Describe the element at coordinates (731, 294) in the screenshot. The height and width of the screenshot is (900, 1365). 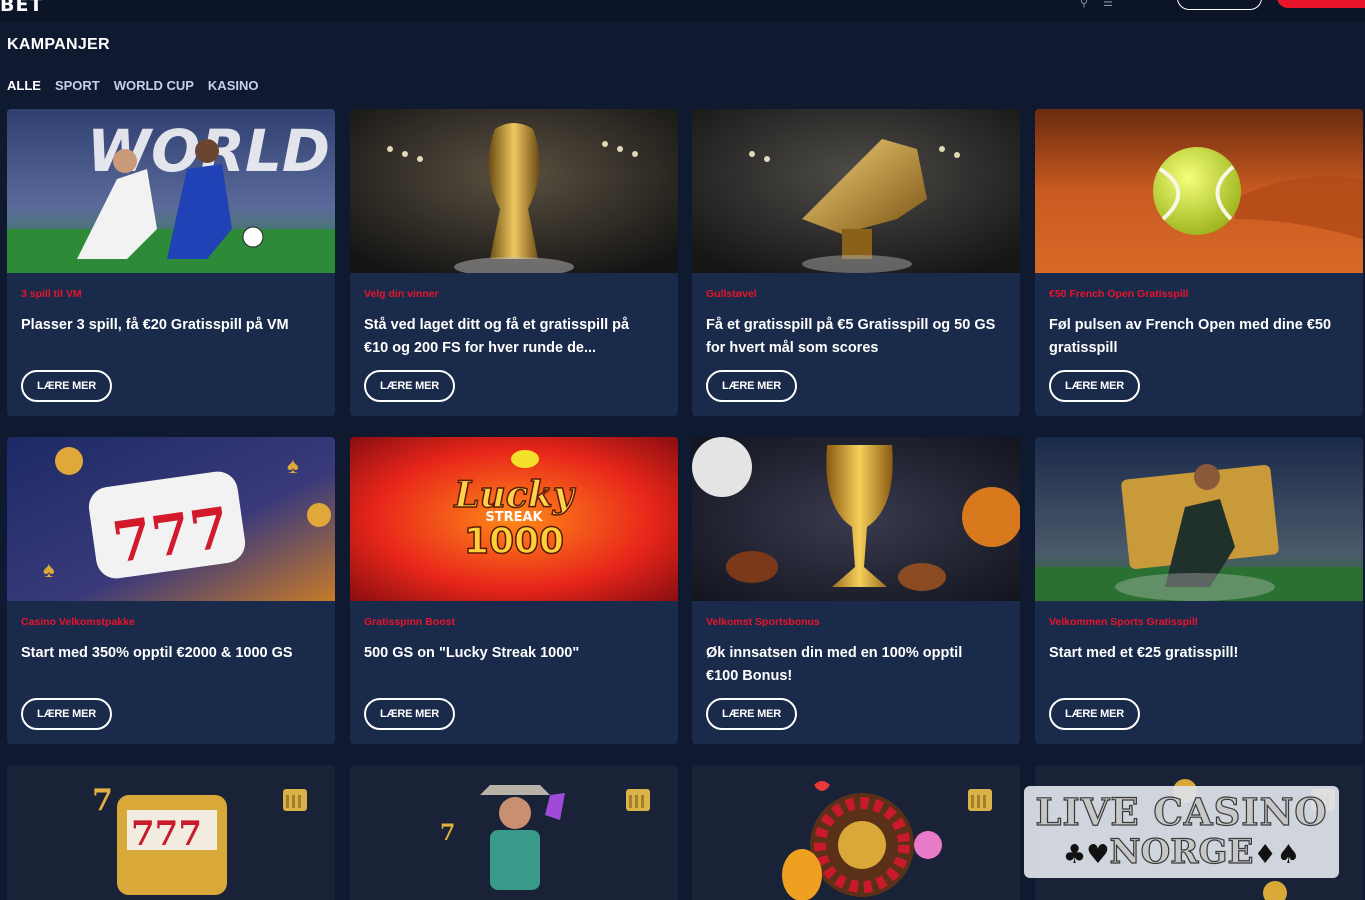
I see `promo-tag: Gullstøvel` at that location.